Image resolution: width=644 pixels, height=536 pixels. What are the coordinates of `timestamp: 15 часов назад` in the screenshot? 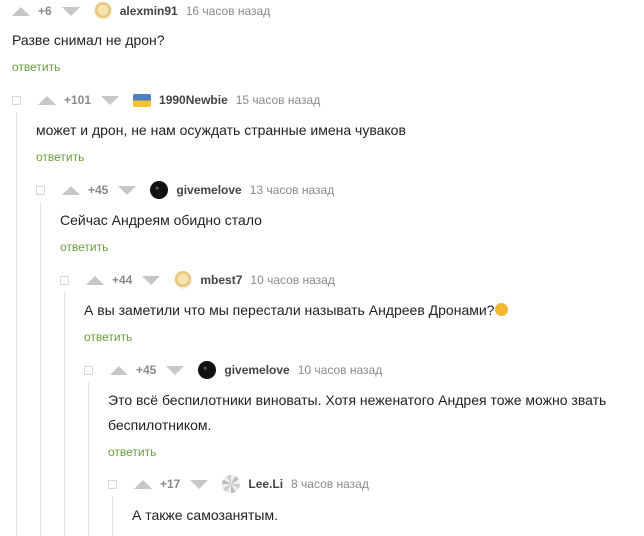 It's located at (278, 100).